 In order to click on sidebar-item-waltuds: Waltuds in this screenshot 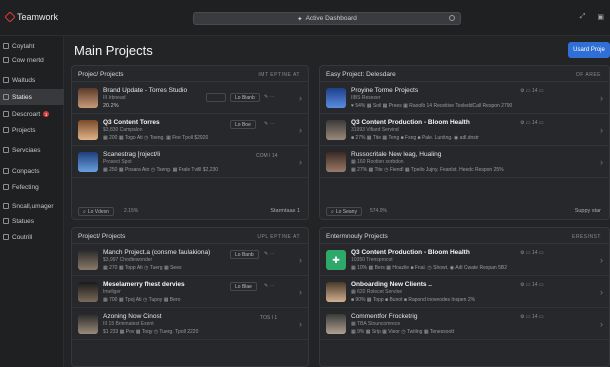, I will do `click(32, 80)`.